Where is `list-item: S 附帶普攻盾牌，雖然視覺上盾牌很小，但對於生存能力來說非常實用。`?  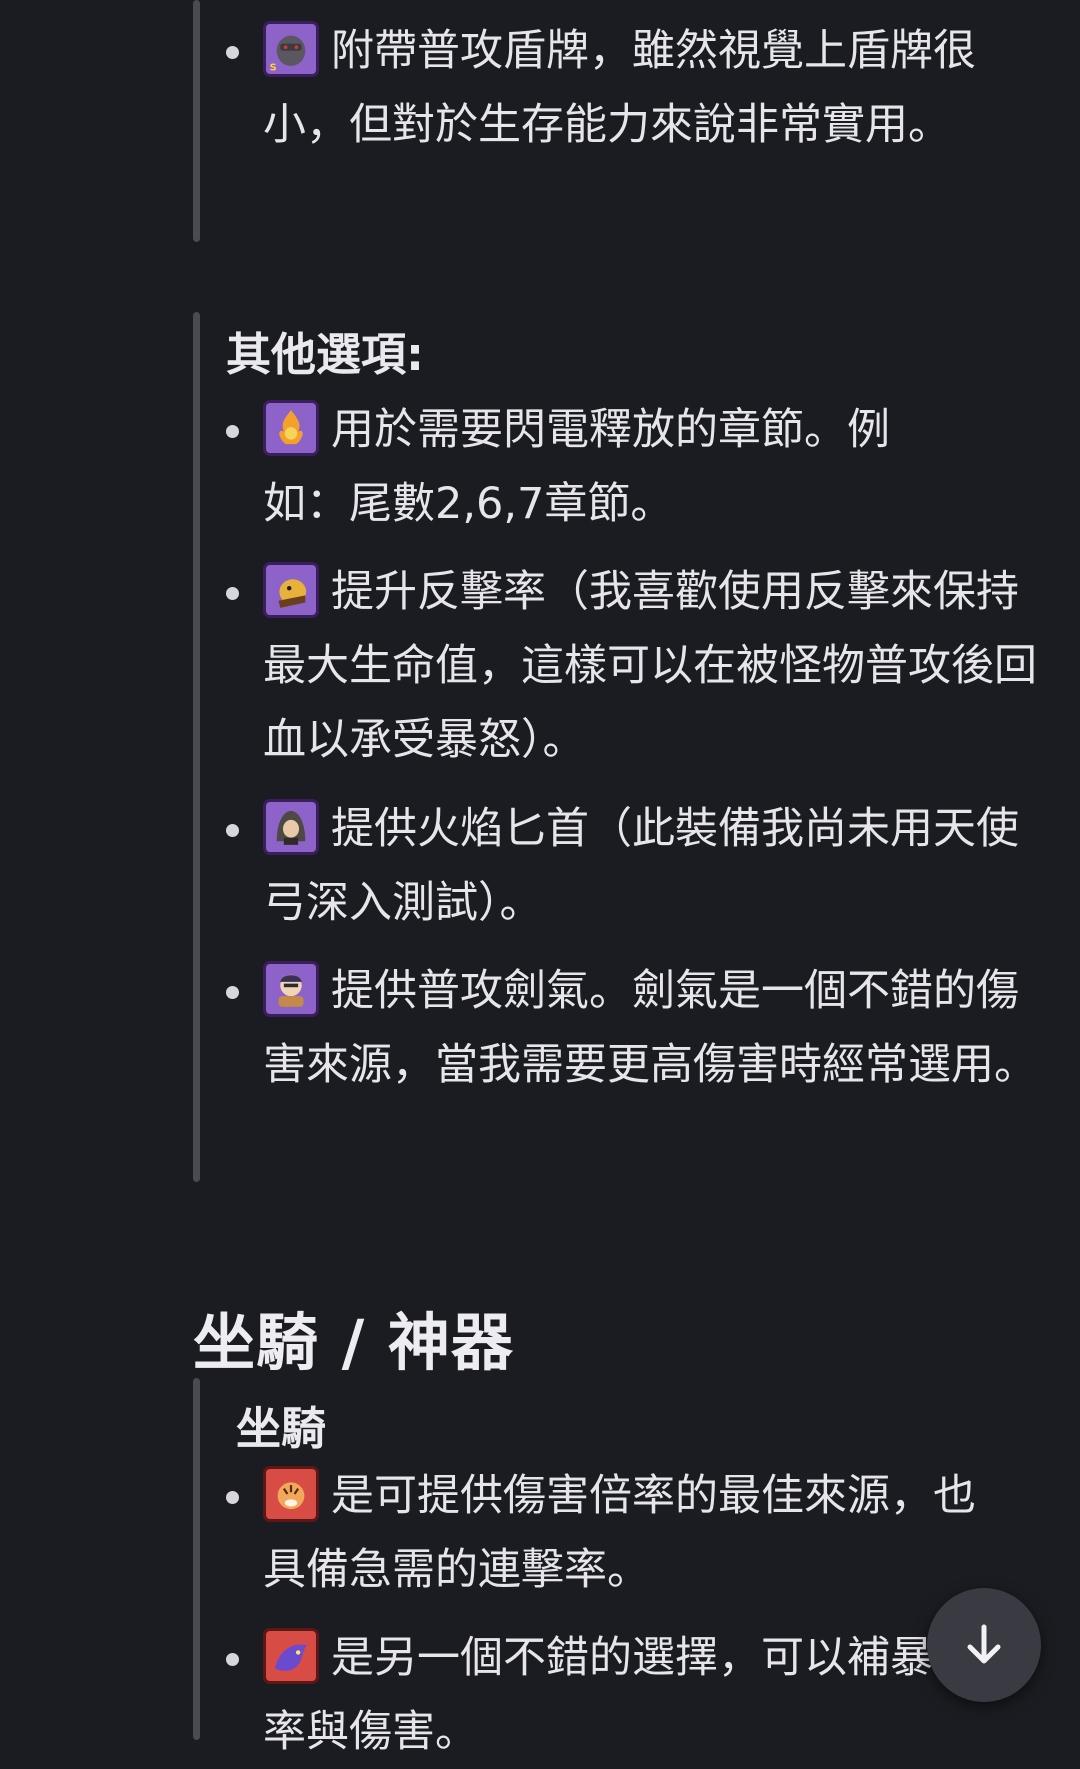
list-item: S 附帶普攻盾牌，雖然視覺上盾牌很小，但對於生存能力來說非常實用。 is located at coordinates (631, 88).